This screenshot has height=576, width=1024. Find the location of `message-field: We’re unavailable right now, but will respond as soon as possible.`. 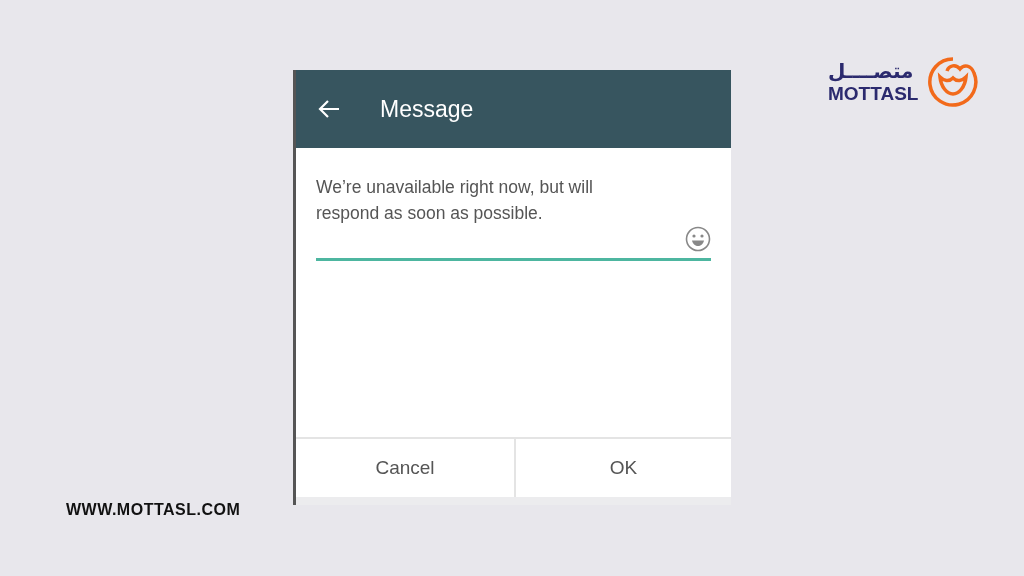

message-field: We’re unavailable right now, but will respond as soon as possible. is located at coordinates (513, 217).